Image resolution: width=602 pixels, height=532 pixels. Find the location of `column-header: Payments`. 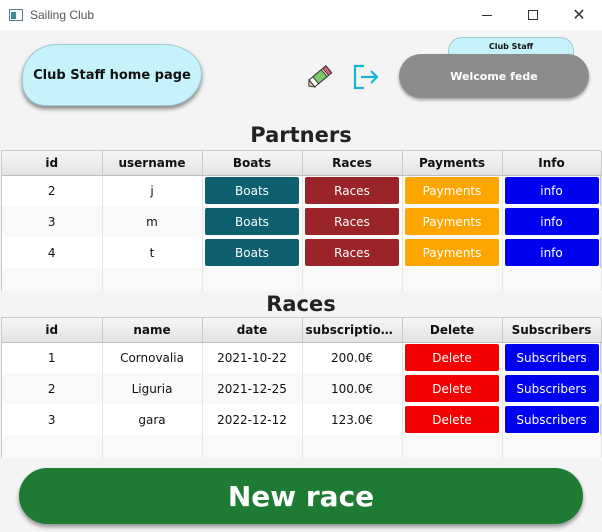

column-header: Payments is located at coordinates (452, 163).